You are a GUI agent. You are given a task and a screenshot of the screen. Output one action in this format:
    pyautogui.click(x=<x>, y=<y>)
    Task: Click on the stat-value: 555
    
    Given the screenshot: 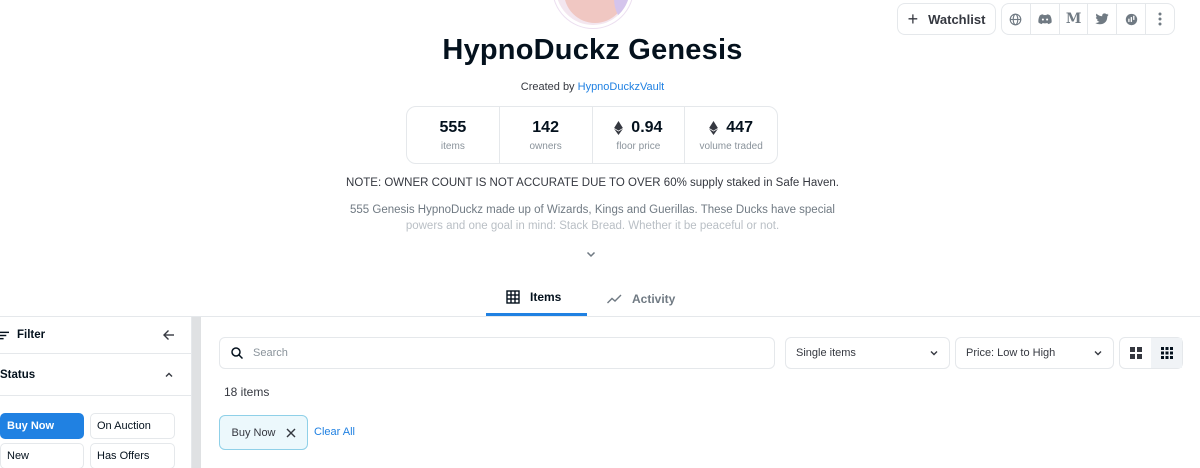 What is the action you would take?
    pyautogui.click(x=453, y=128)
    